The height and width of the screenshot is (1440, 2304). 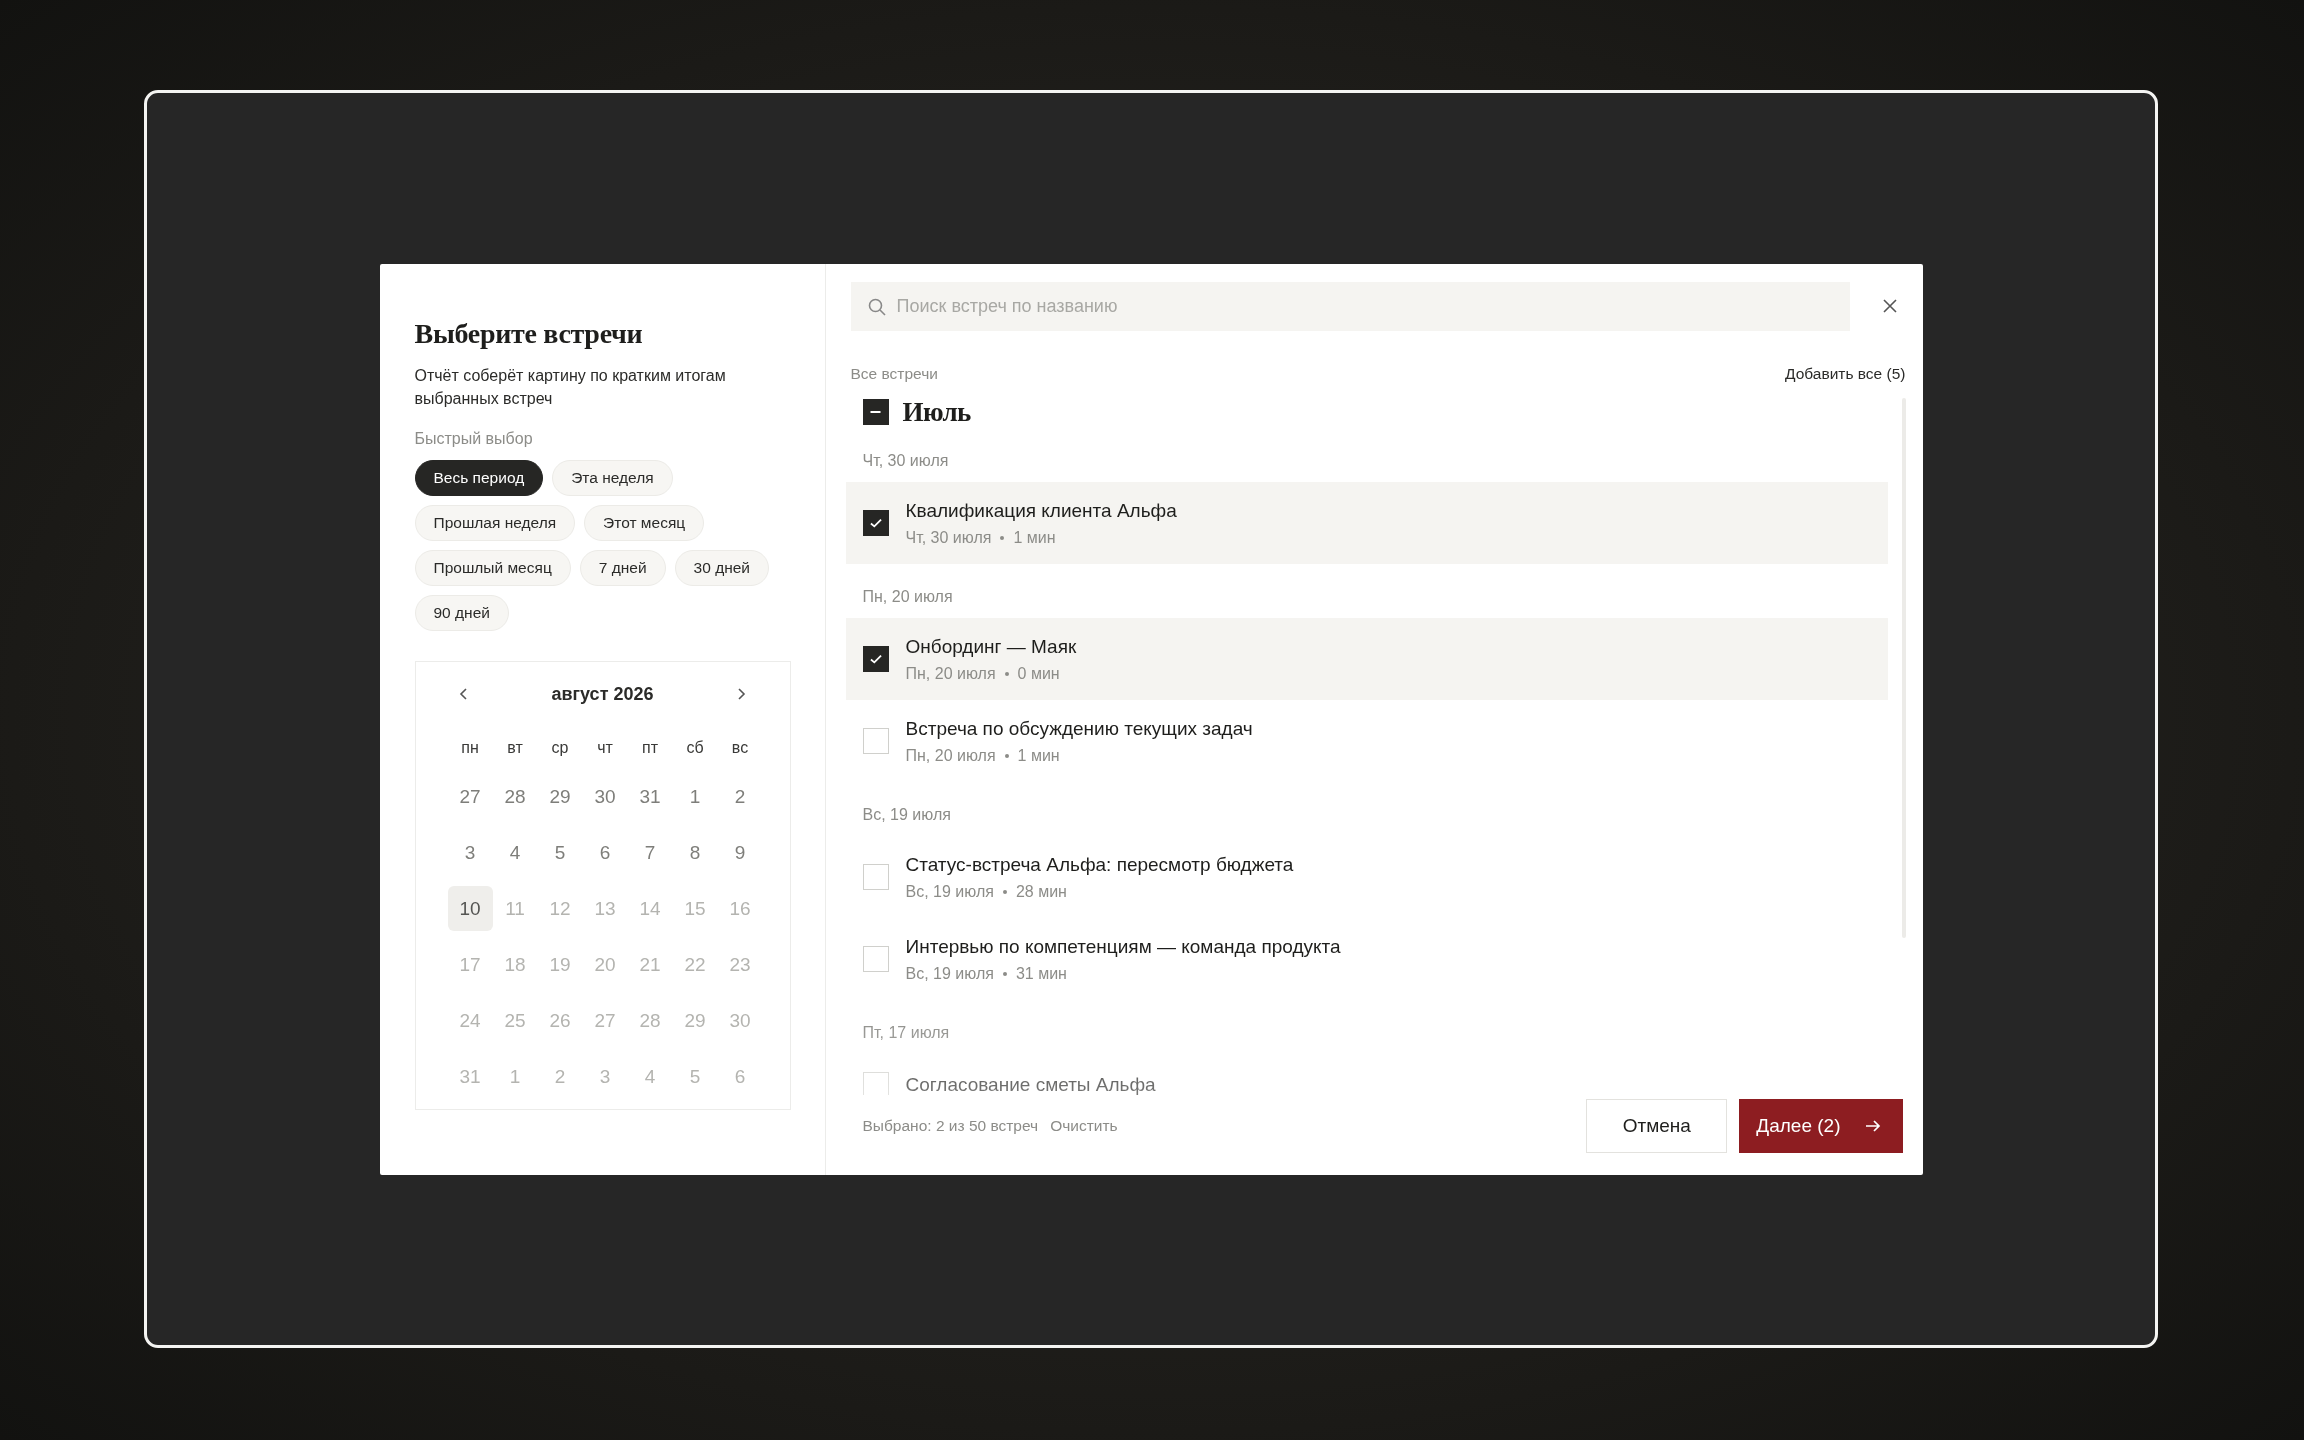 I want to click on month-heading: Июль, so click(x=936, y=412).